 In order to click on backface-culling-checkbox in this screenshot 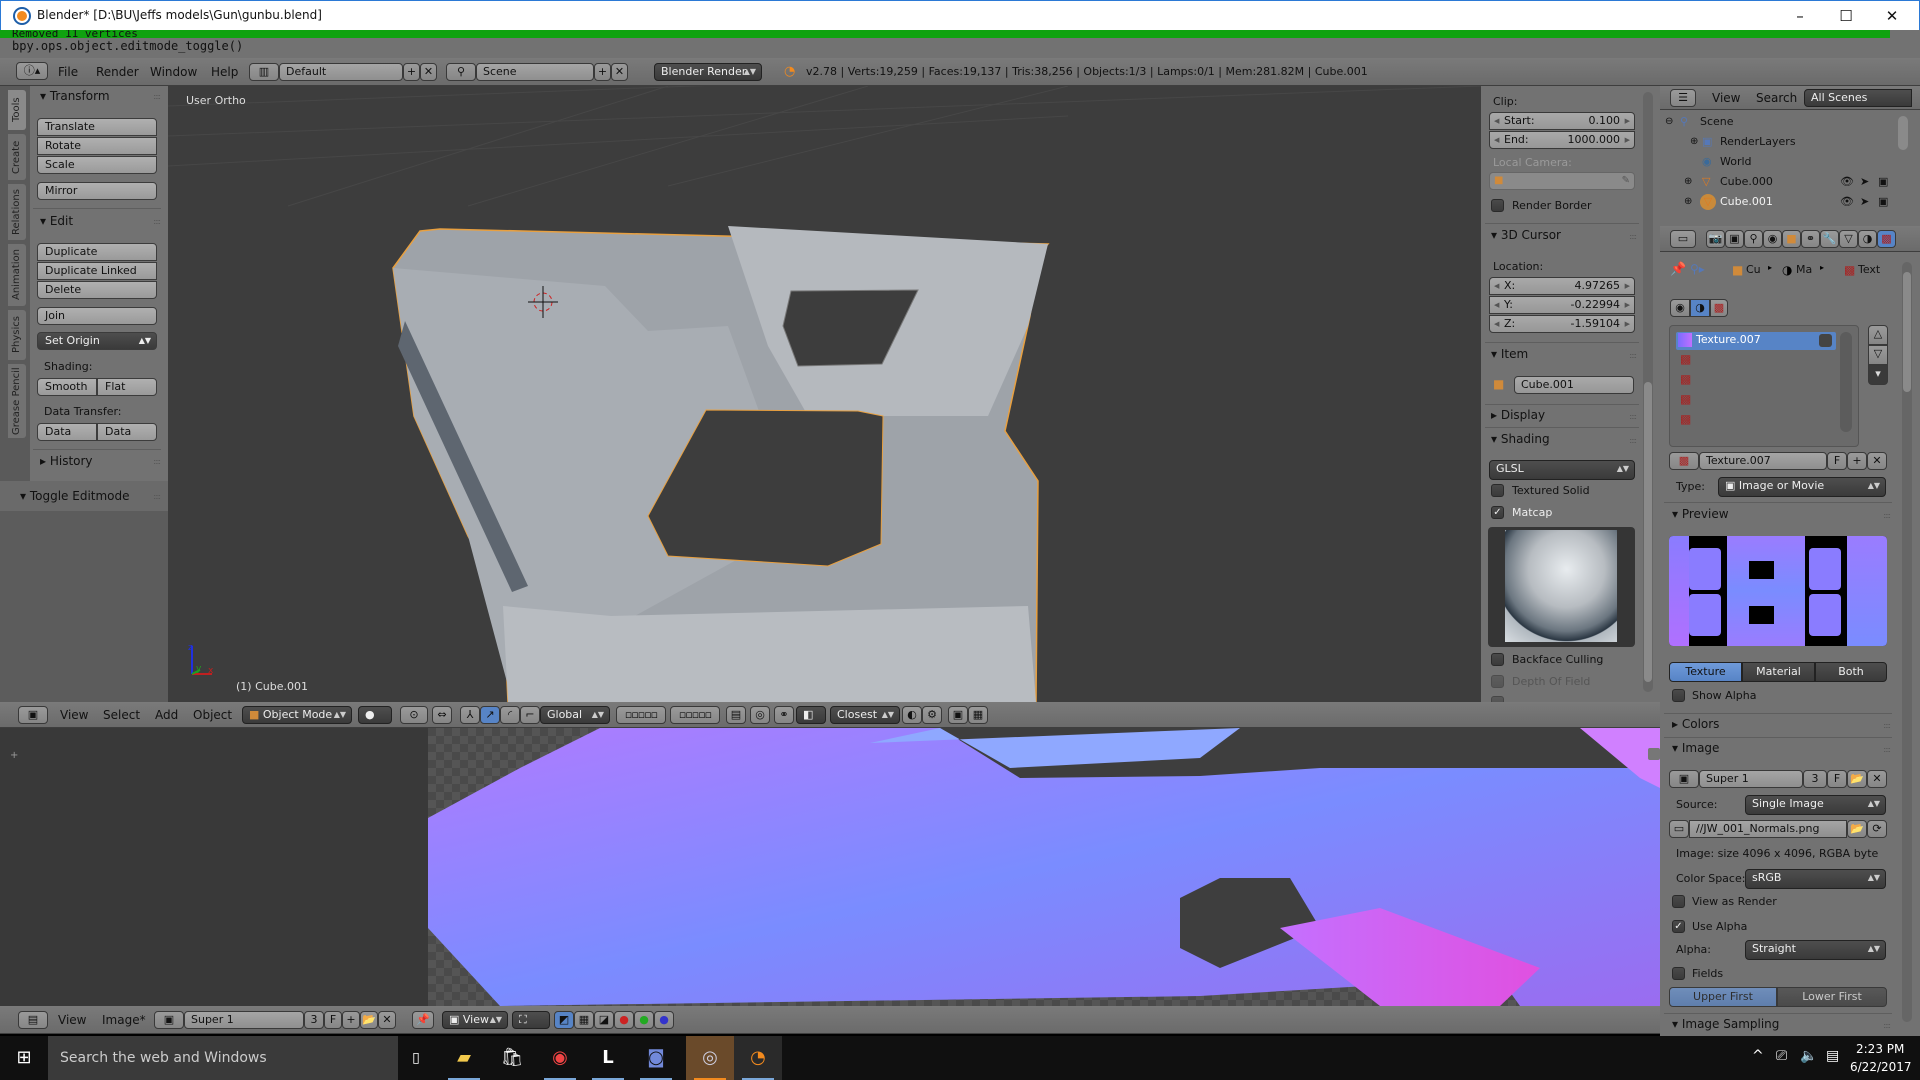, I will do `click(1497, 659)`.